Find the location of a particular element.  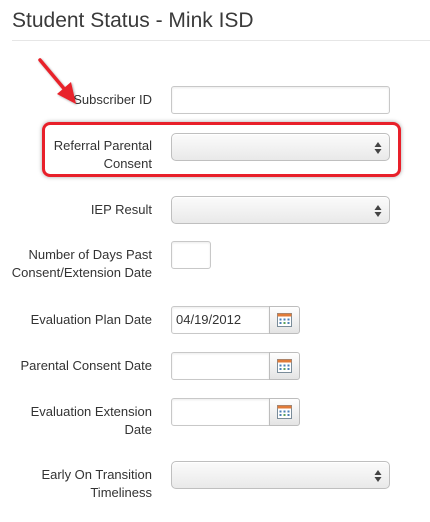

evaluation-extension-date-input is located at coordinates (220, 412).